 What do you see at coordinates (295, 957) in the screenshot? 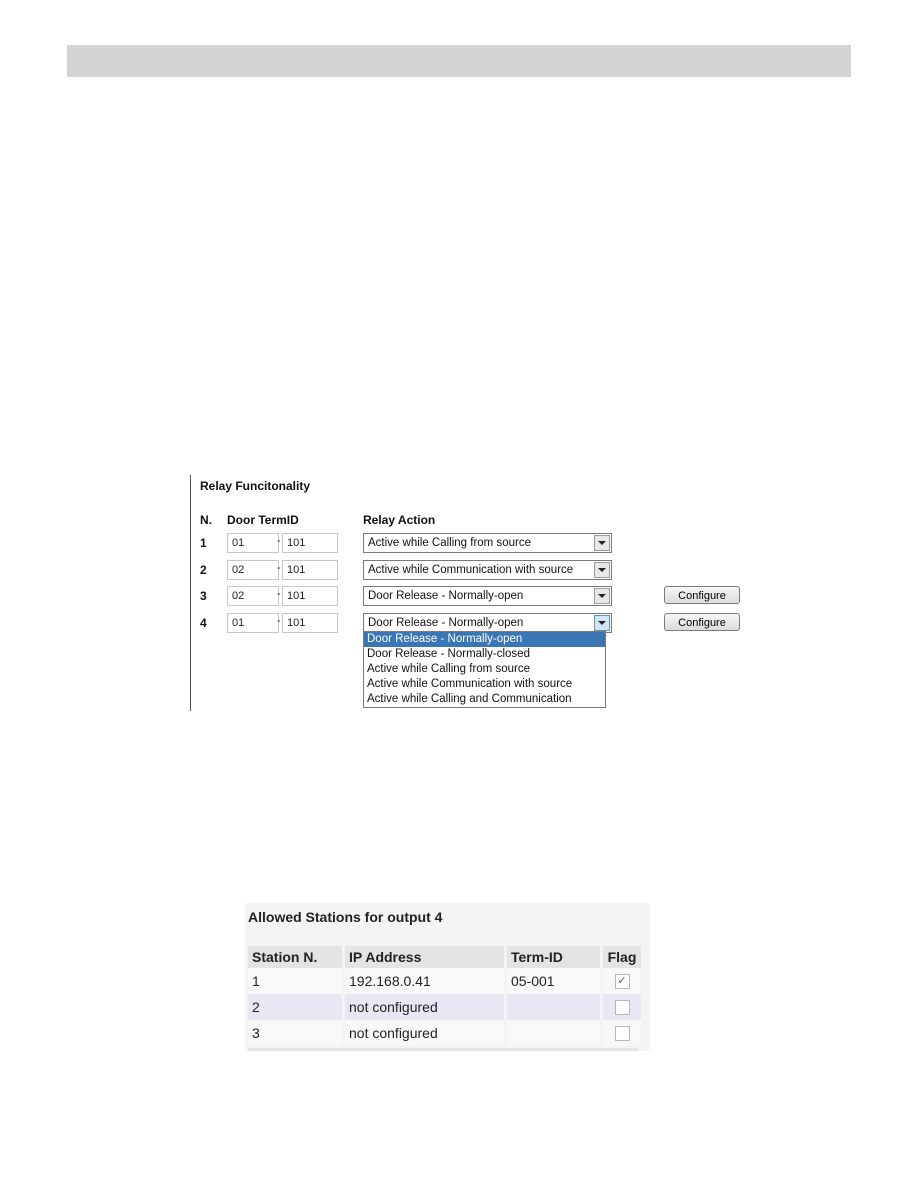
I see `col-header-station: Station N.` at bounding box center [295, 957].